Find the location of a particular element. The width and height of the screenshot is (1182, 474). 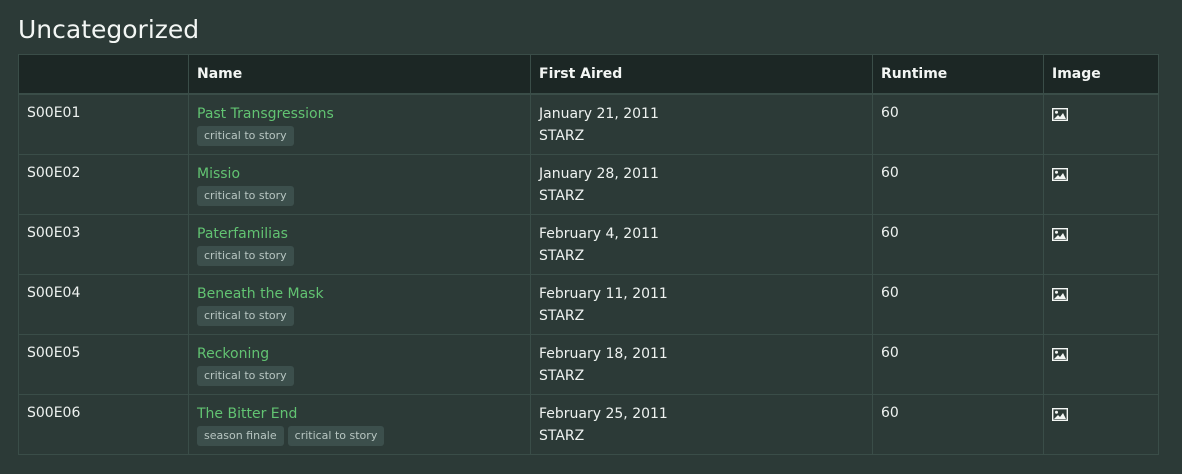

first-aired-date: February 18, 2011 is located at coordinates (603, 354).